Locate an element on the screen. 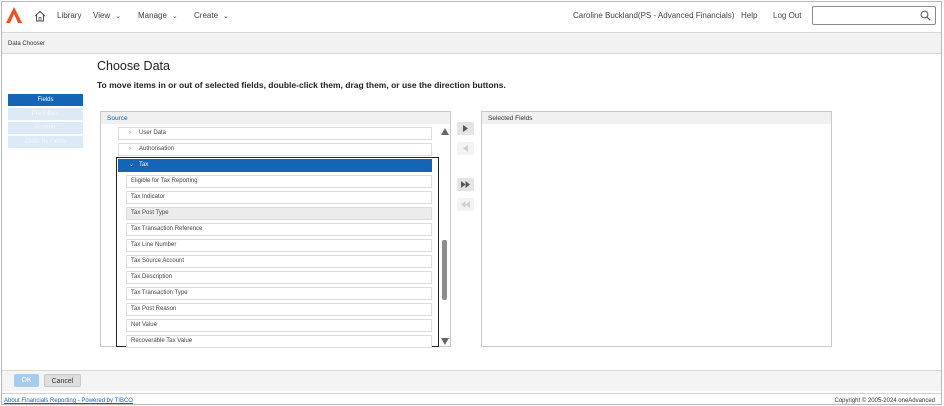 The image size is (944, 406). field-item: Tax Transaction Reference is located at coordinates (279, 229).